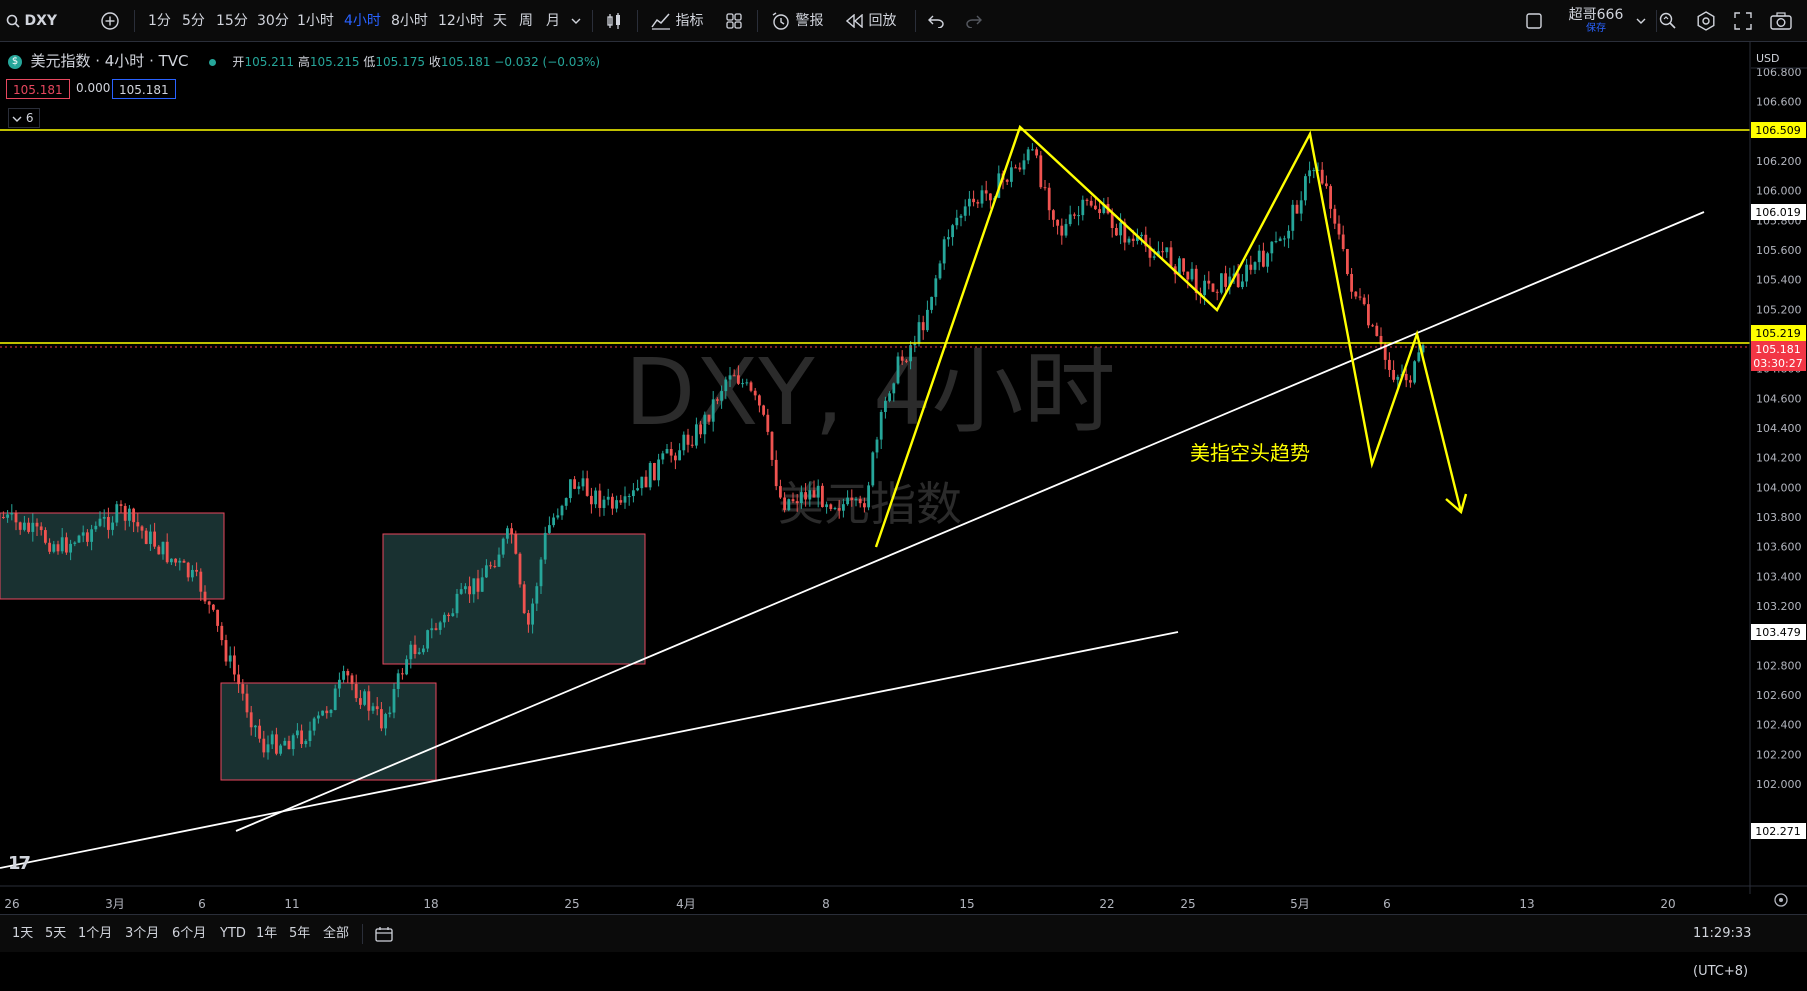 Image resolution: width=1807 pixels, height=991 pixels. What do you see at coordinates (1300, 904) in the screenshot?
I see `time-tick-label: 5月` at bounding box center [1300, 904].